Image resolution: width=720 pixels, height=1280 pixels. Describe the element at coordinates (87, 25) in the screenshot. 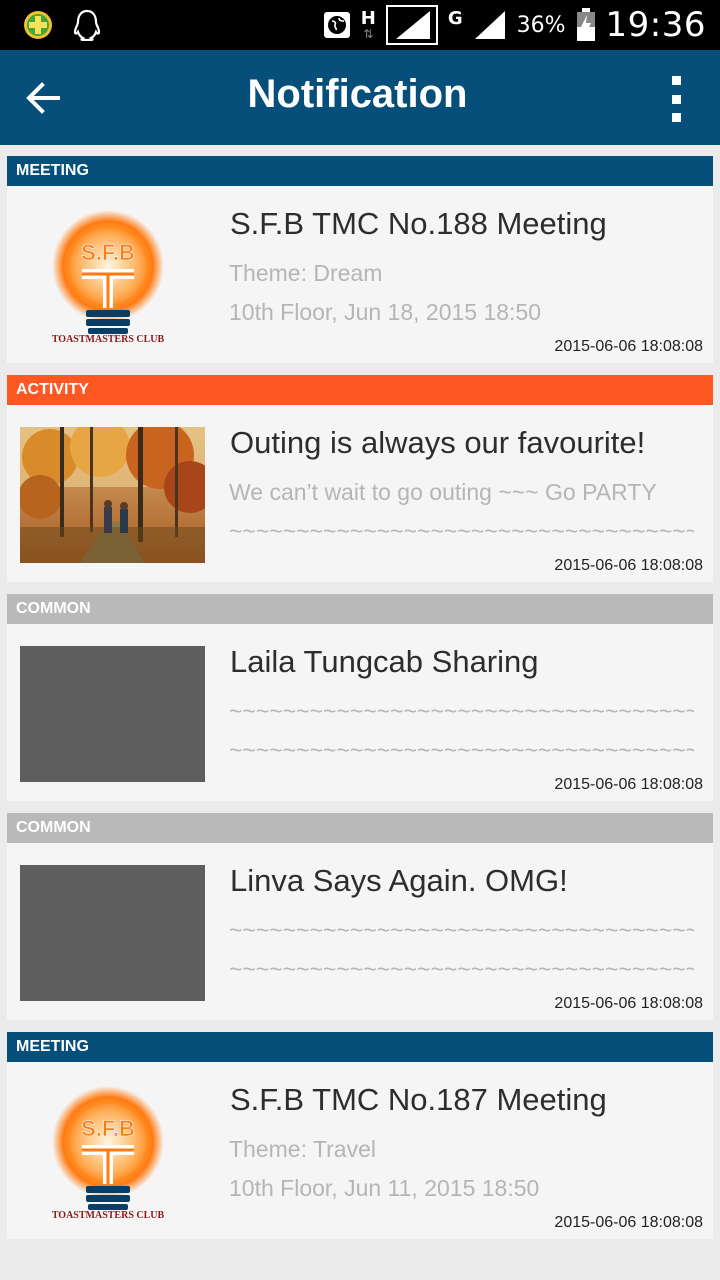

I see `qq-penguin-icon` at that location.